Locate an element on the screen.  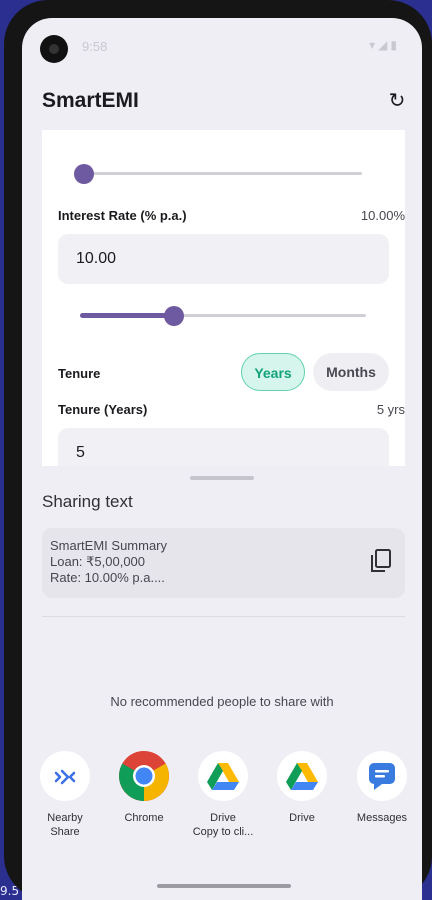
tenure-label: Tenure is located at coordinates (79, 373).